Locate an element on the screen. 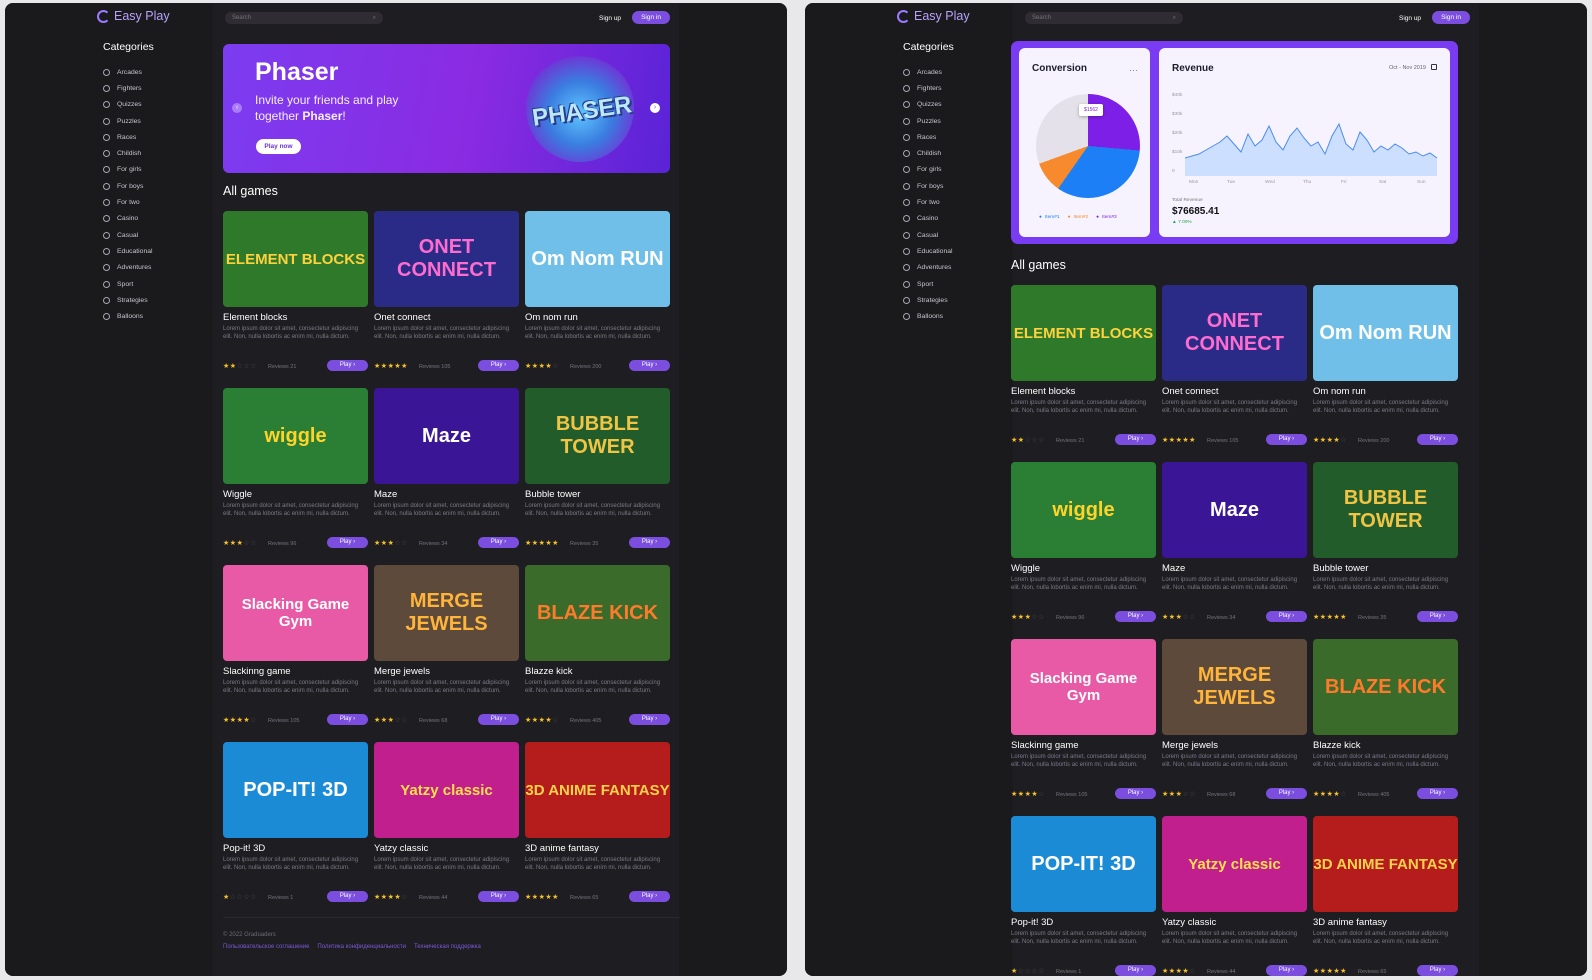 This screenshot has width=1592, height=980. play-now-button: Play now is located at coordinates (278, 146).